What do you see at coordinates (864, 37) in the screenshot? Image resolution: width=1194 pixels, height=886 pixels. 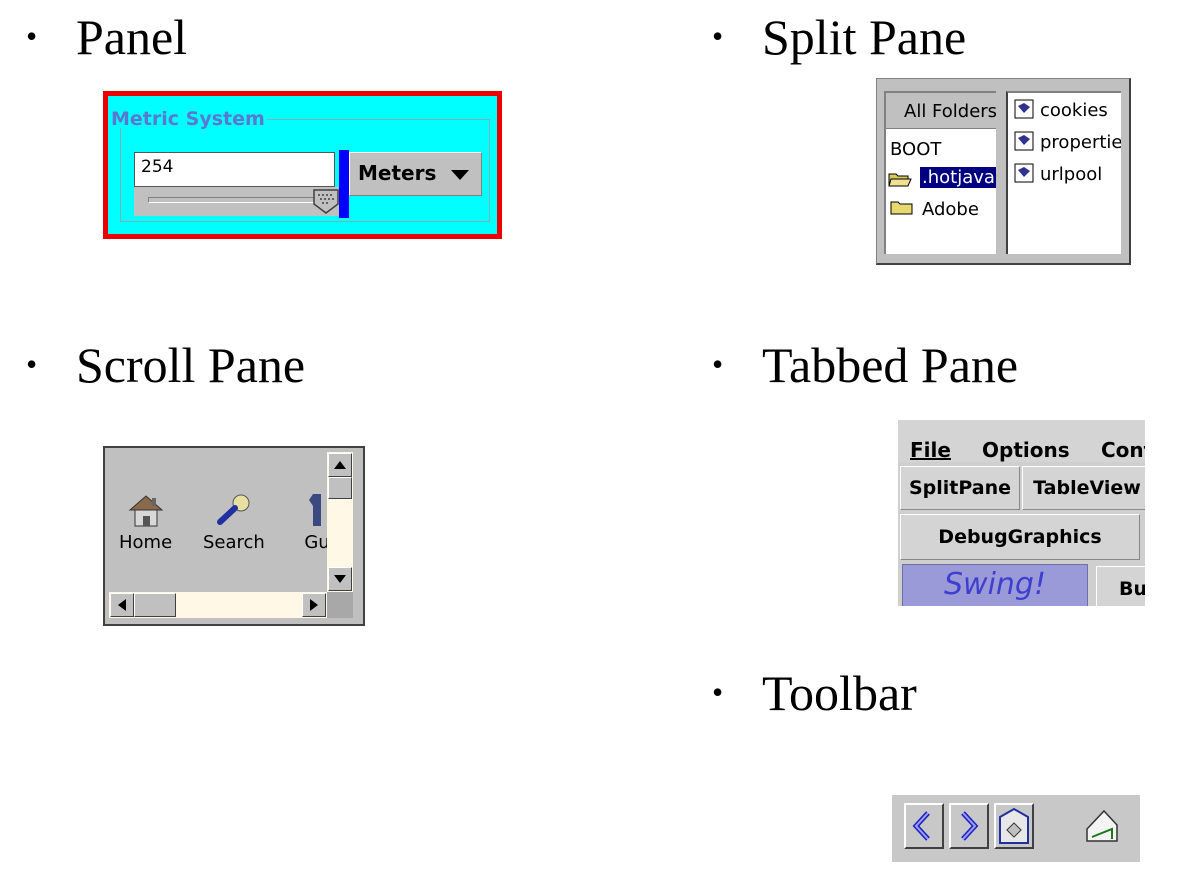 I see `heading-split-pane-label: Split Pane` at bounding box center [864, 37].